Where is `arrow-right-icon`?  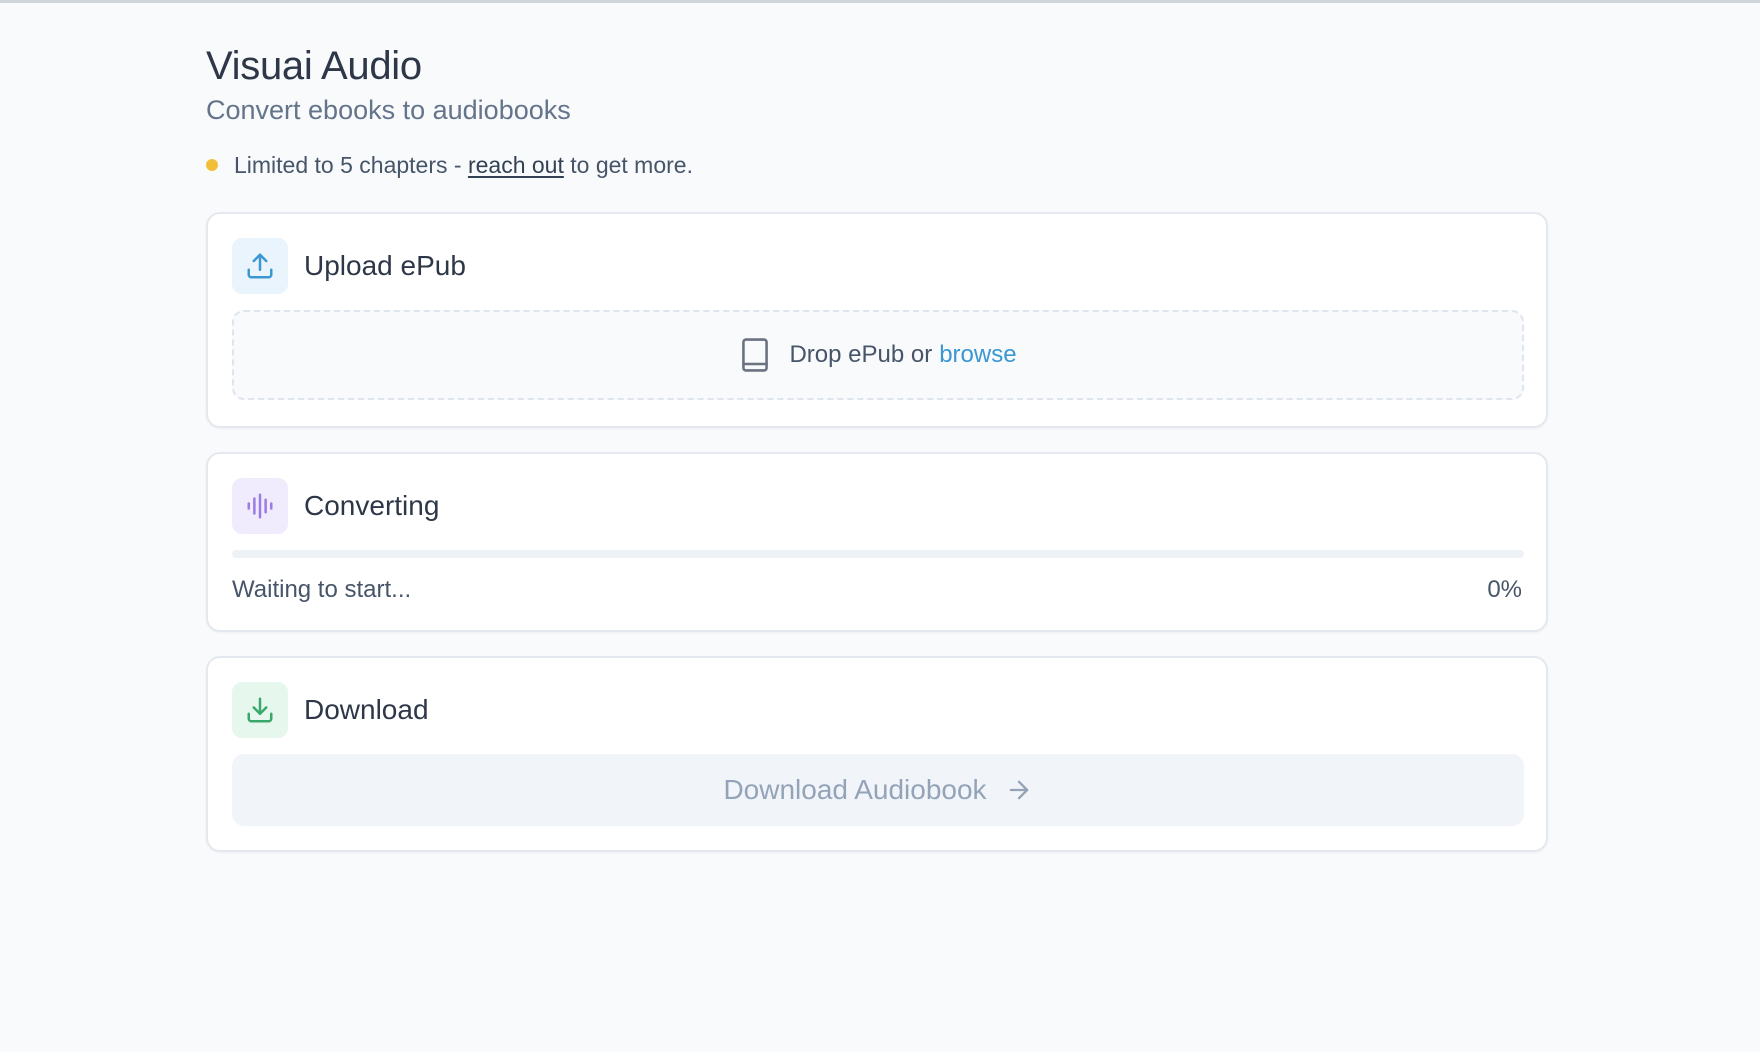
arrow-right-icon is located at coordinates (1019, 790).